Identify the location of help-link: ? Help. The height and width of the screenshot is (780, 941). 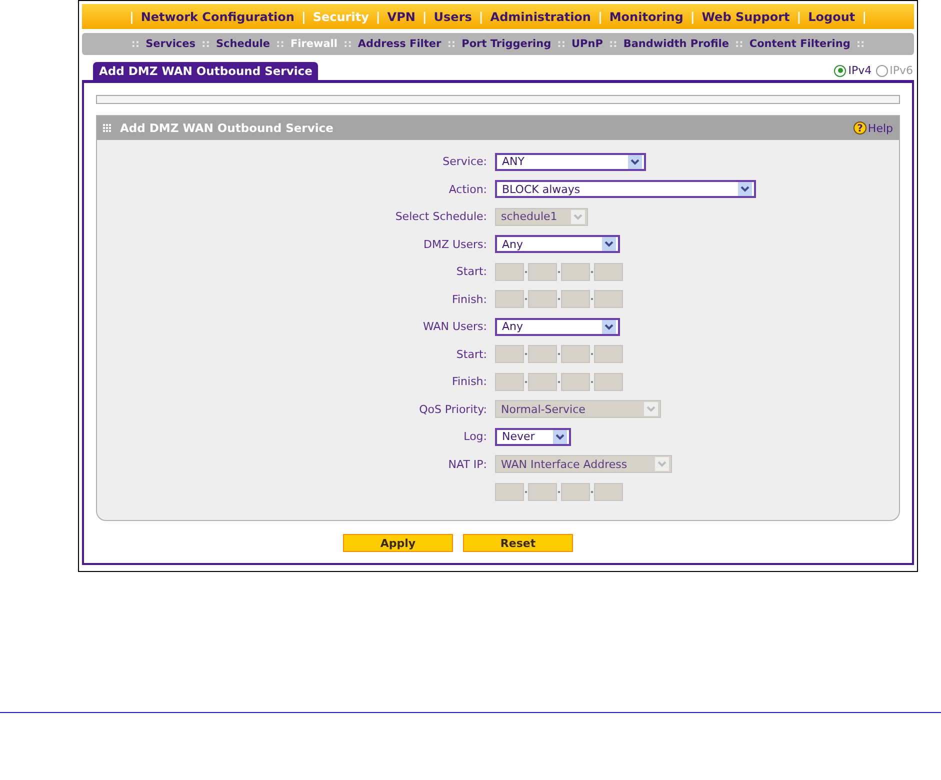
(872, 128).